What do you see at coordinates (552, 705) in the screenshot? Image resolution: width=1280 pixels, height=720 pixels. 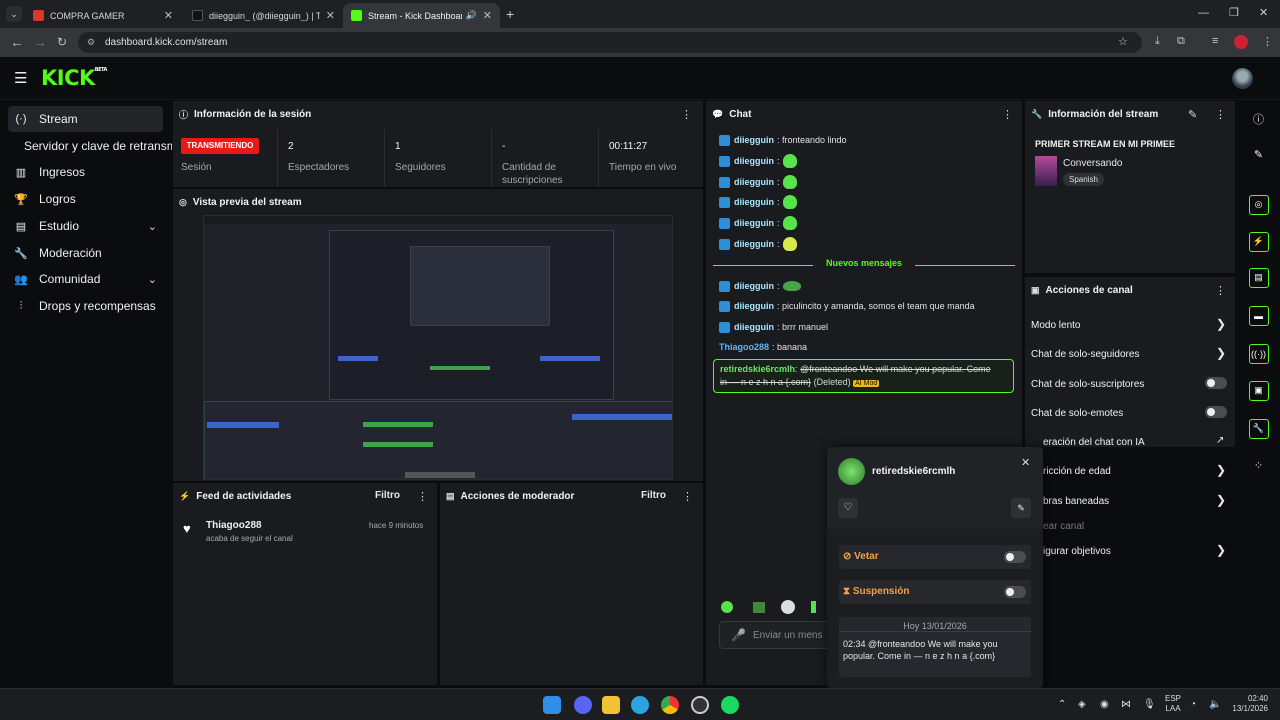 I see `windows-start-icon` at bounding box center [552, 705].